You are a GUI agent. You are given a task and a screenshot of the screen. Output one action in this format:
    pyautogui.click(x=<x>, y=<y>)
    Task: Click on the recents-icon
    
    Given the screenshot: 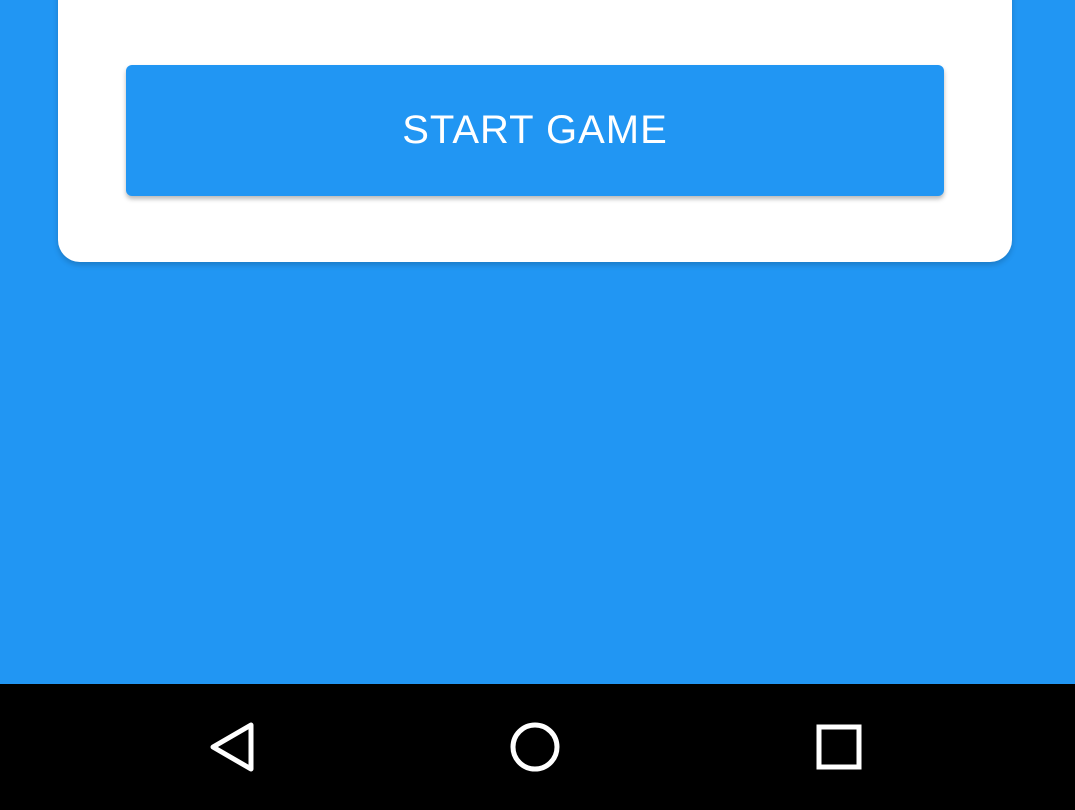 What is the action you would take?
    pyautogui.click(x=839, y=747)
    